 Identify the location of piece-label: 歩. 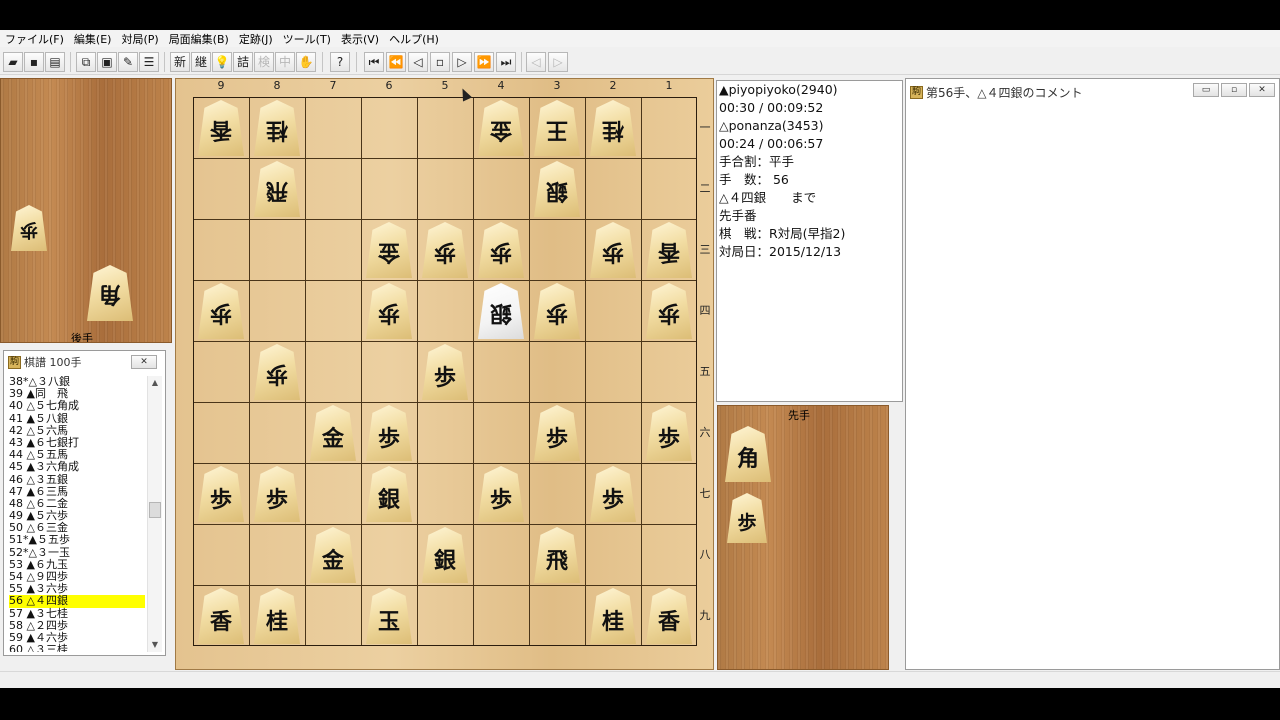
(444, 252).